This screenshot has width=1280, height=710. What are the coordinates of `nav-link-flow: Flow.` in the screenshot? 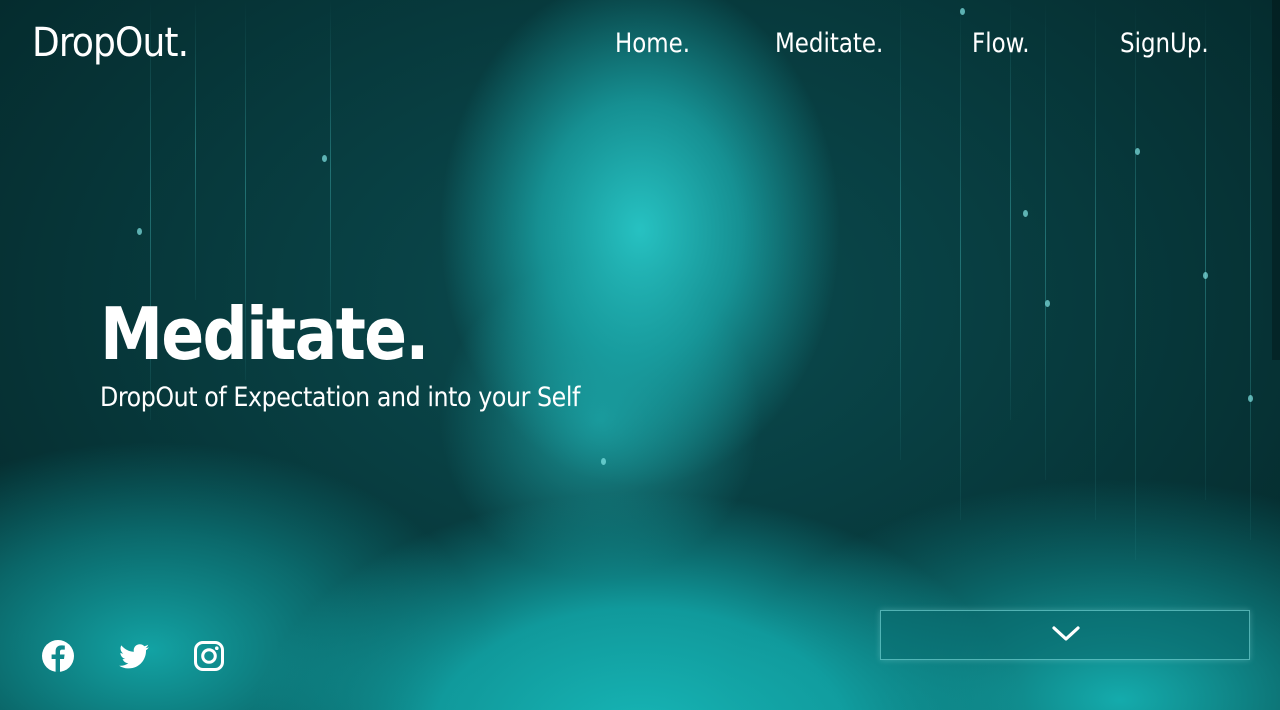 It's located at (1001, 43).